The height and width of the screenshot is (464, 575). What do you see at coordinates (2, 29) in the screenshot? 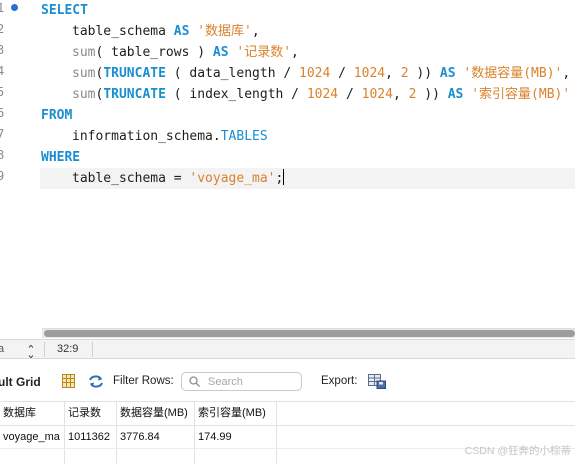
I see `line-number: 2` at bounding box center [2, 29].